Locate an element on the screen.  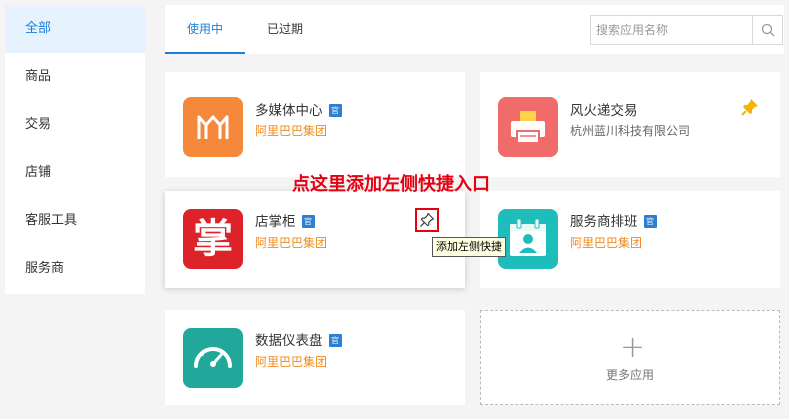
calendar-person-icon is located at coordinates (528, 239).